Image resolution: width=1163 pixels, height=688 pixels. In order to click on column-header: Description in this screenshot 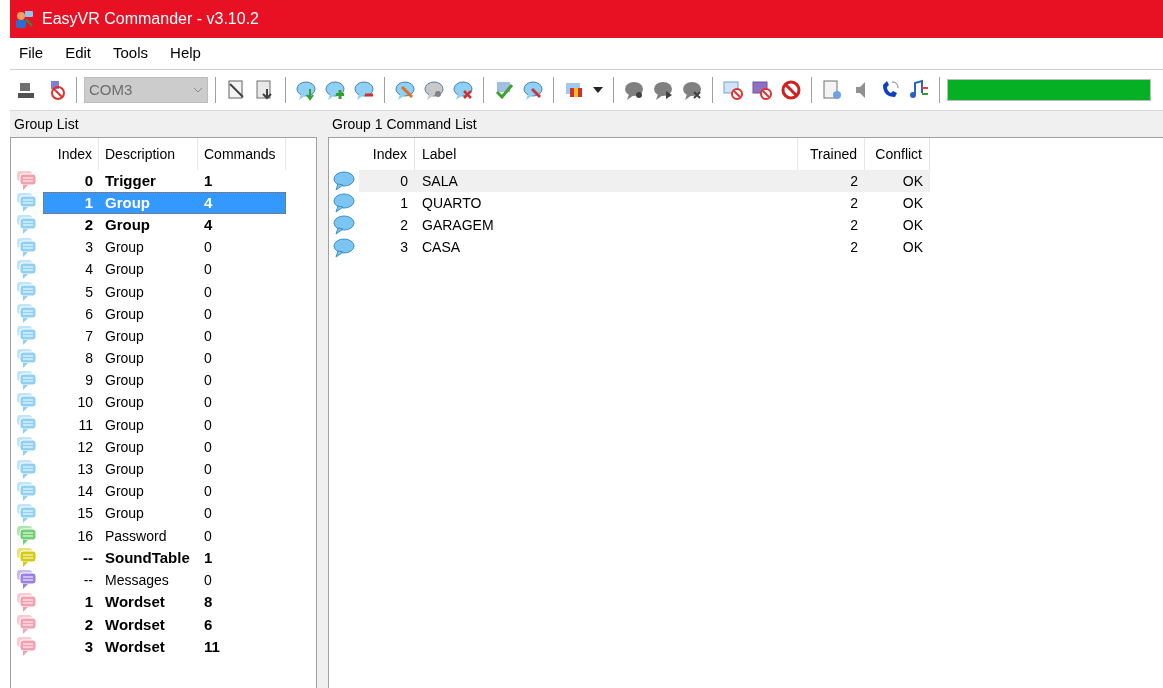, I will do `click(148, 154)`.